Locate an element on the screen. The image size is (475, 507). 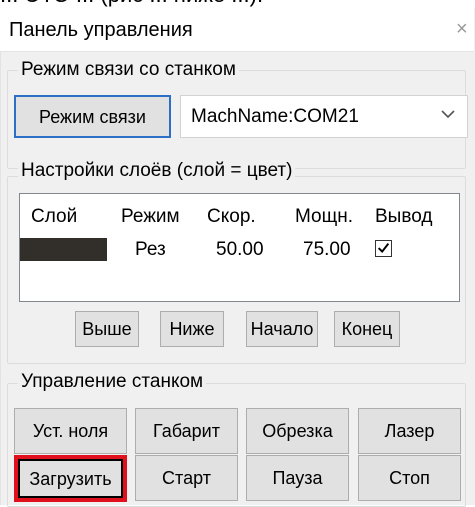
move-down-button: Ниже is located at coordinates (192, 329).